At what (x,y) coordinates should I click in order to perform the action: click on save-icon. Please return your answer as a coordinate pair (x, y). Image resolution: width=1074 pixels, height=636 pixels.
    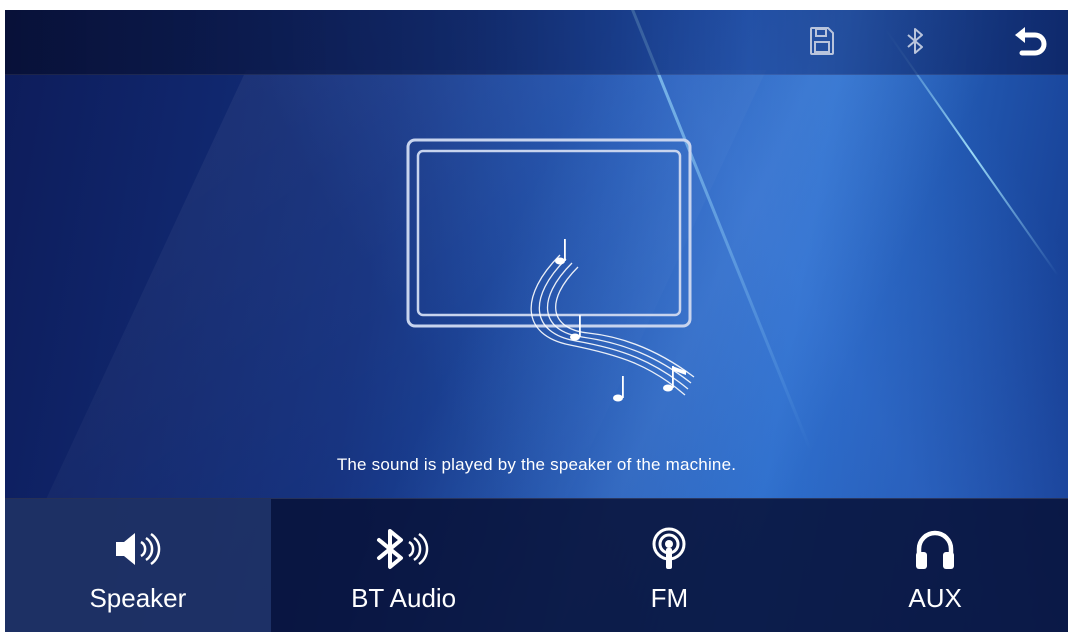
    Looking at the image, I should click on (822, 41).